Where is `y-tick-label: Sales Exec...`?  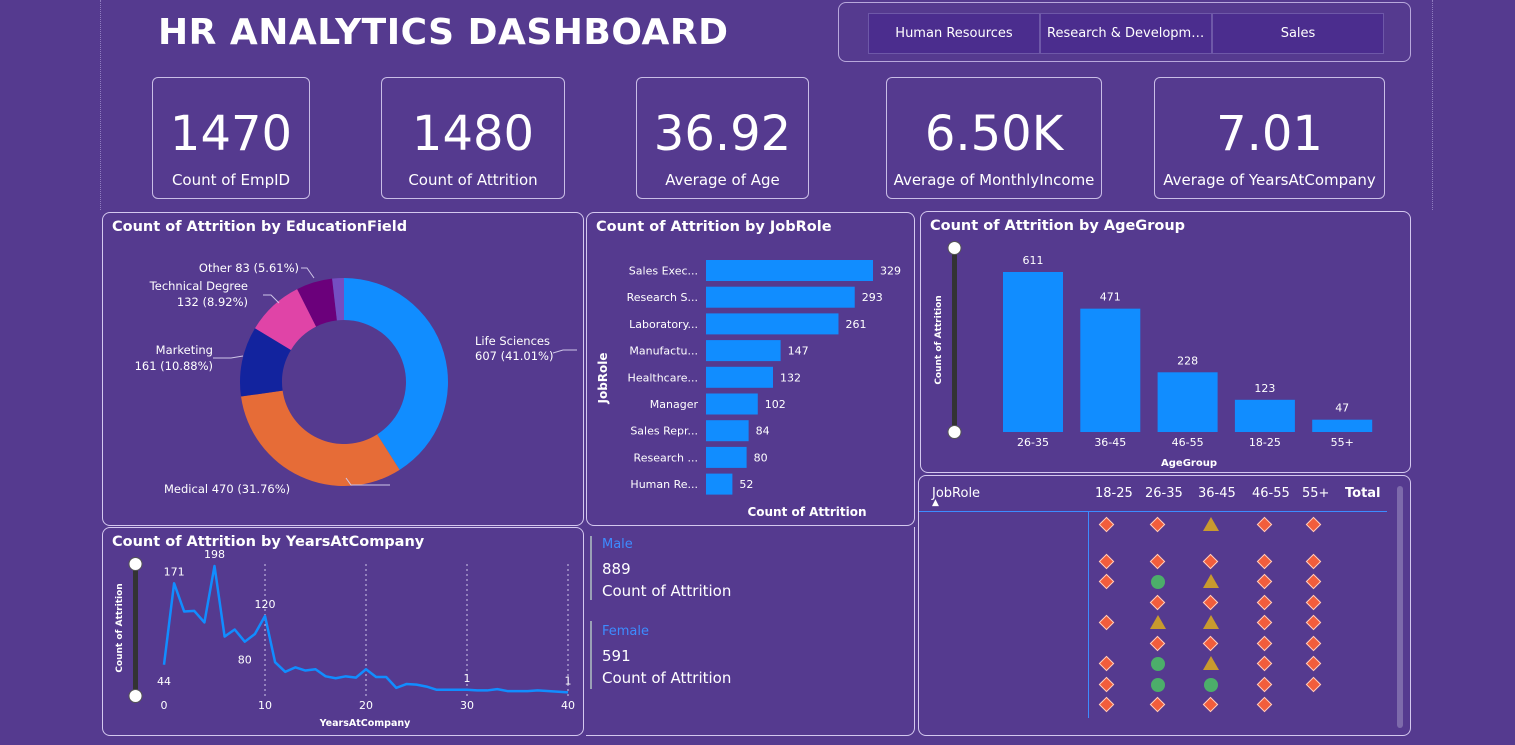 y-tick-label: Sales Exec... is located at coordinates (663, 271).